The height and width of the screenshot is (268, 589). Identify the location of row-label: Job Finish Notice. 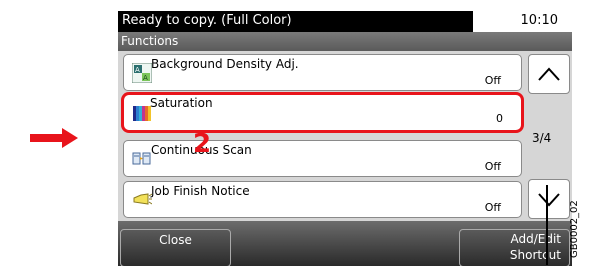
(200, 191).